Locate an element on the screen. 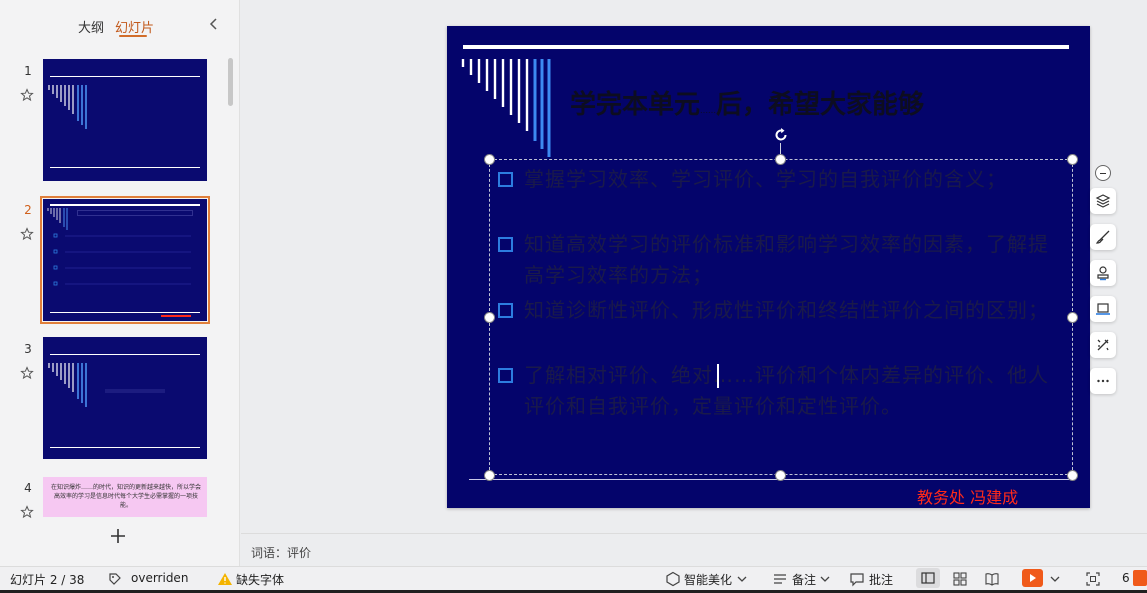  slide-number: 2 is located at coordinates (28, 210).